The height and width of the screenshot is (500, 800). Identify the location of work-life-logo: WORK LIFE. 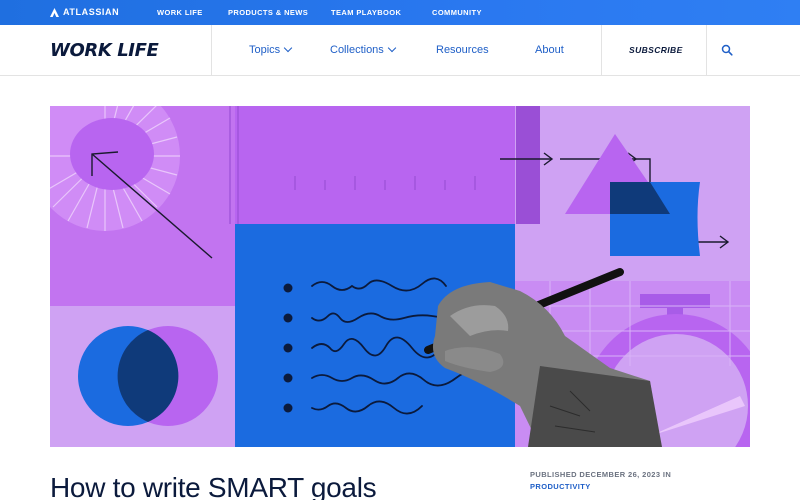
(104, 50).